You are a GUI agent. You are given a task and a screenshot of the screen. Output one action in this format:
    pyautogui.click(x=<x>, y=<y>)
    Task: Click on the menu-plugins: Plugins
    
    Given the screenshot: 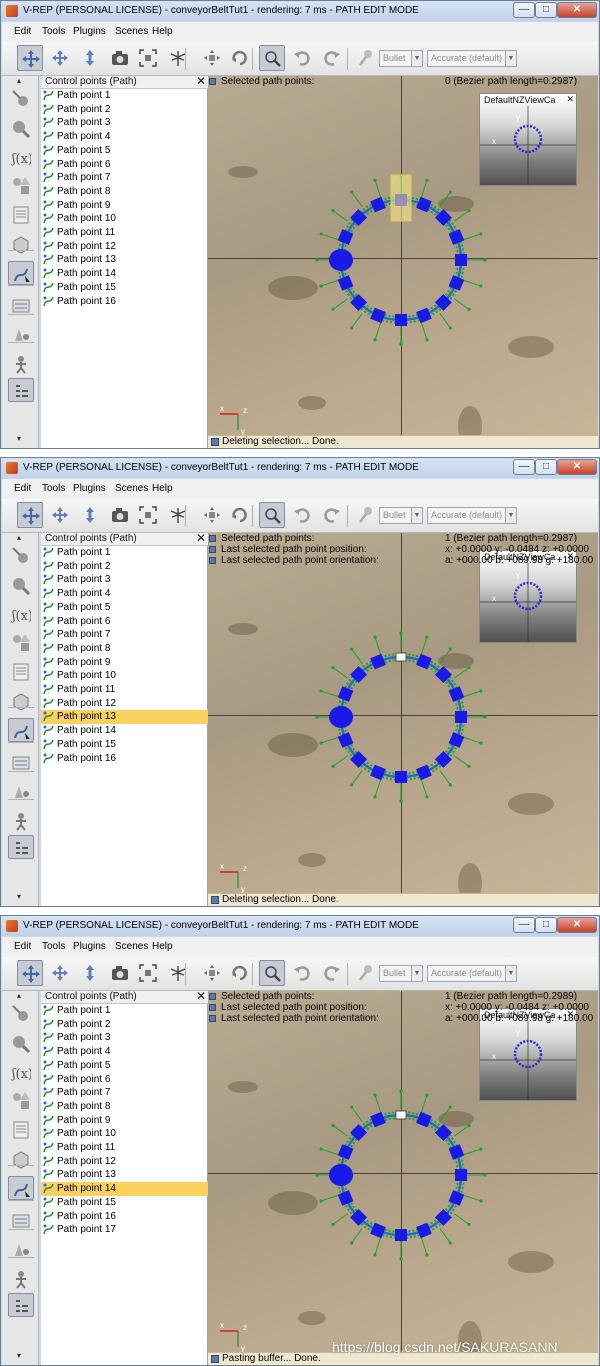 What is the action you would take?
    pyautogui.click(x=89, y=946)
    